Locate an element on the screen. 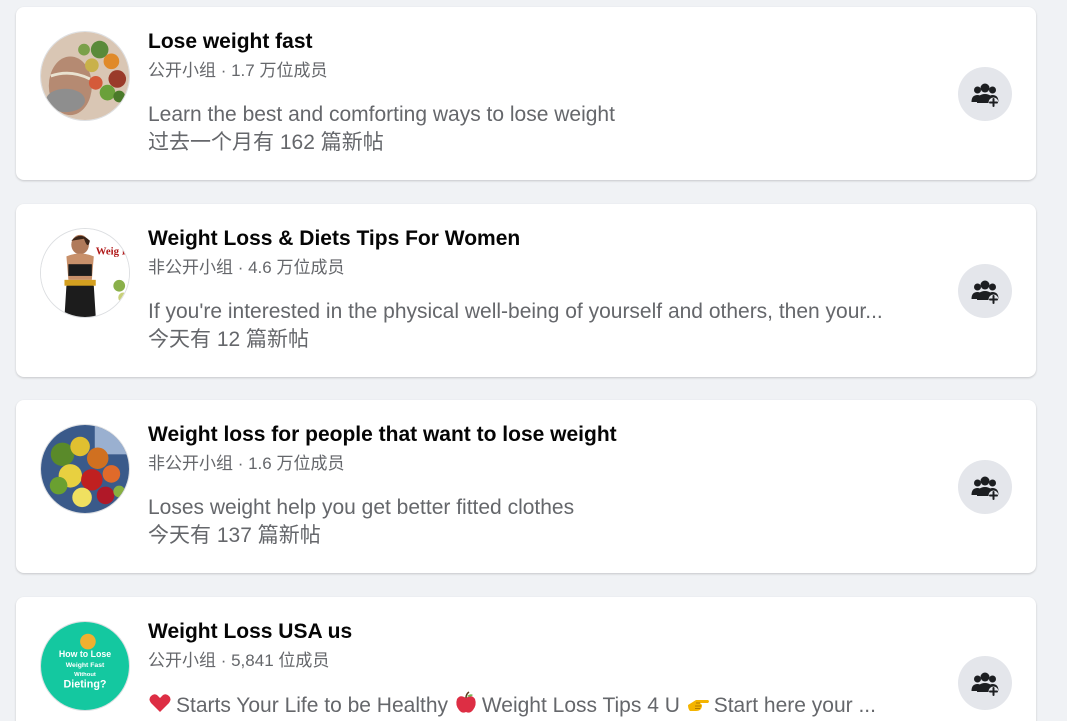  woman-measuring-waist-avatar: Weig Fo is located at coordinates (85, 273).